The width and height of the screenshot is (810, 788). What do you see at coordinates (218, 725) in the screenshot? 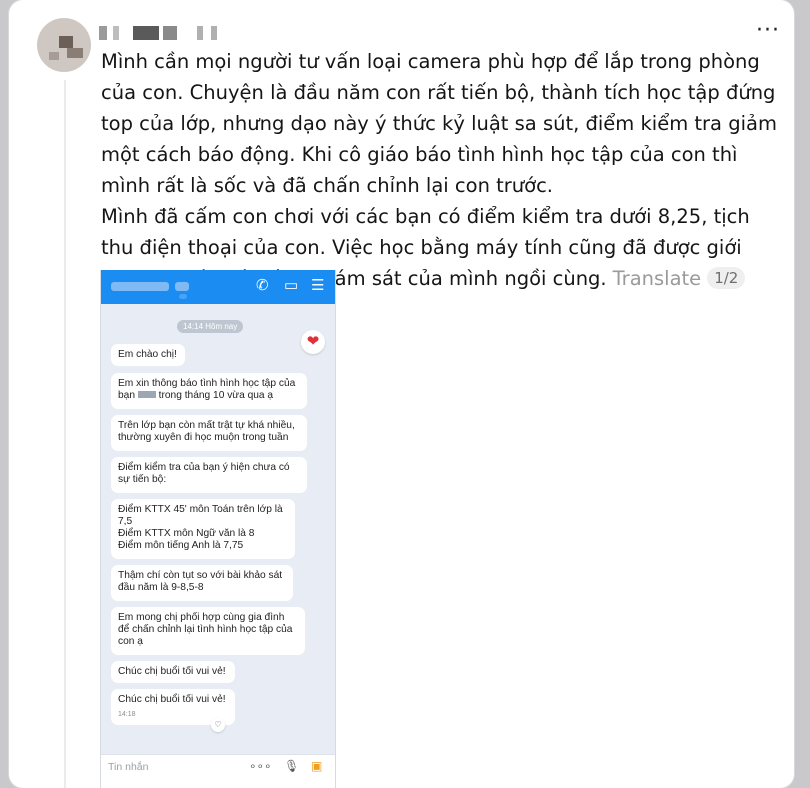
I see `react-heart-icon: ♡` at bounding box center [218, 725].